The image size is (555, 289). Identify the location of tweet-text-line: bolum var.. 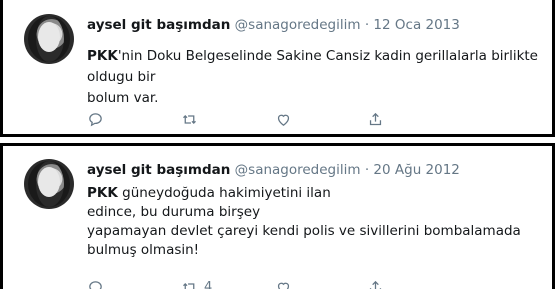
(123, 98).